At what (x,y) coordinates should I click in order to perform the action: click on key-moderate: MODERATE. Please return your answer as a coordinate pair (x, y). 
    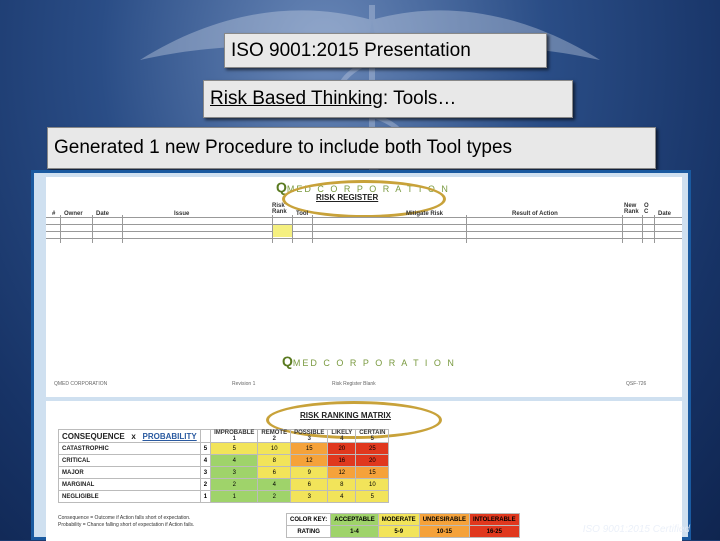
    Looking at the image, I should click on (398, 519).